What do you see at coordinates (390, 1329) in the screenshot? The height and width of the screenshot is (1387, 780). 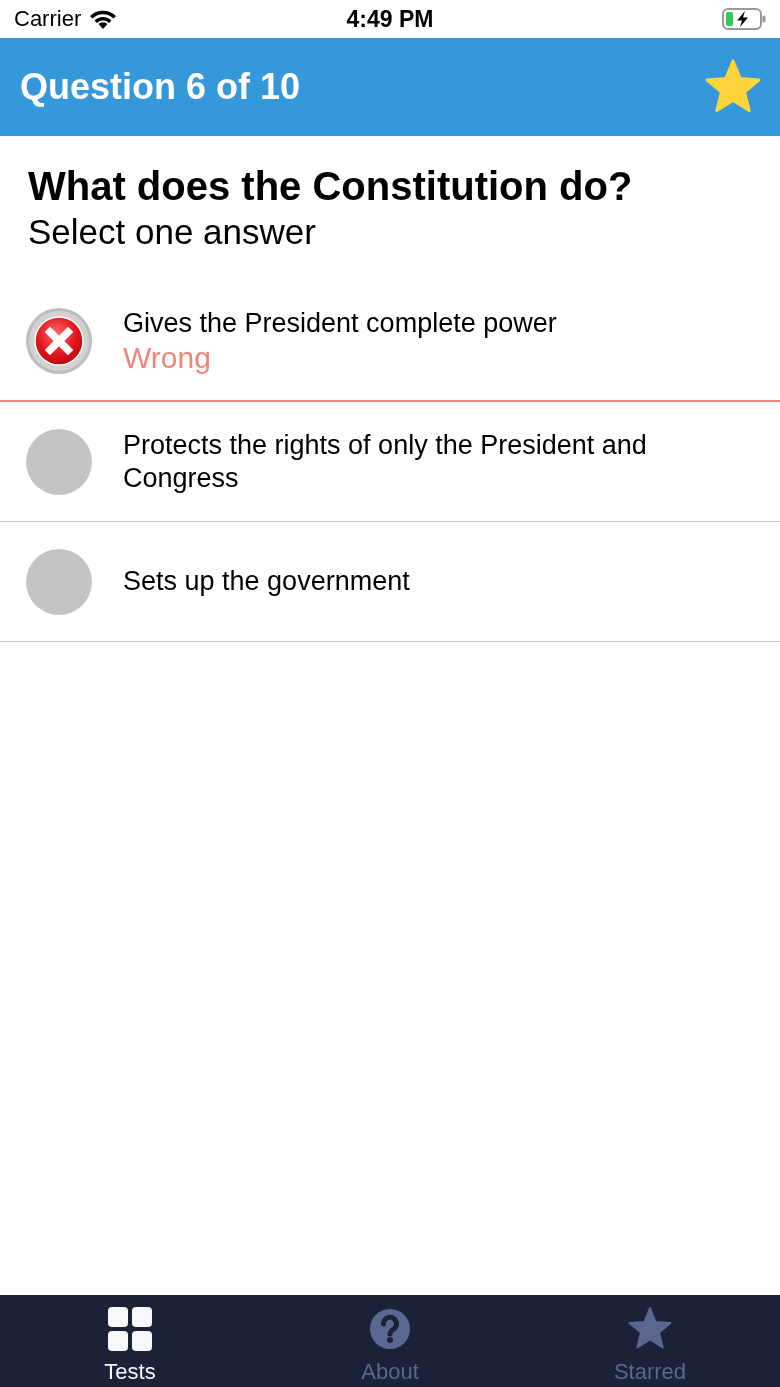 I see `help-icon` at bounding box center [390, 1329].